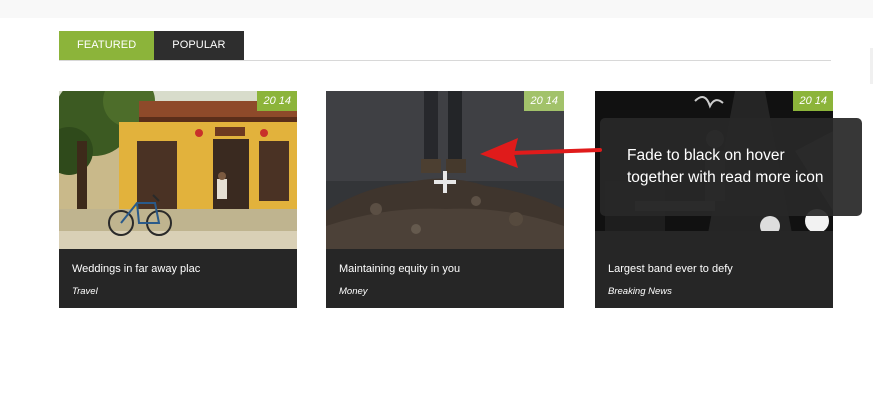  Describe the element at coordinates (199, 45) in the screenshot. I see `tab-popular: POPULAR` at that location.